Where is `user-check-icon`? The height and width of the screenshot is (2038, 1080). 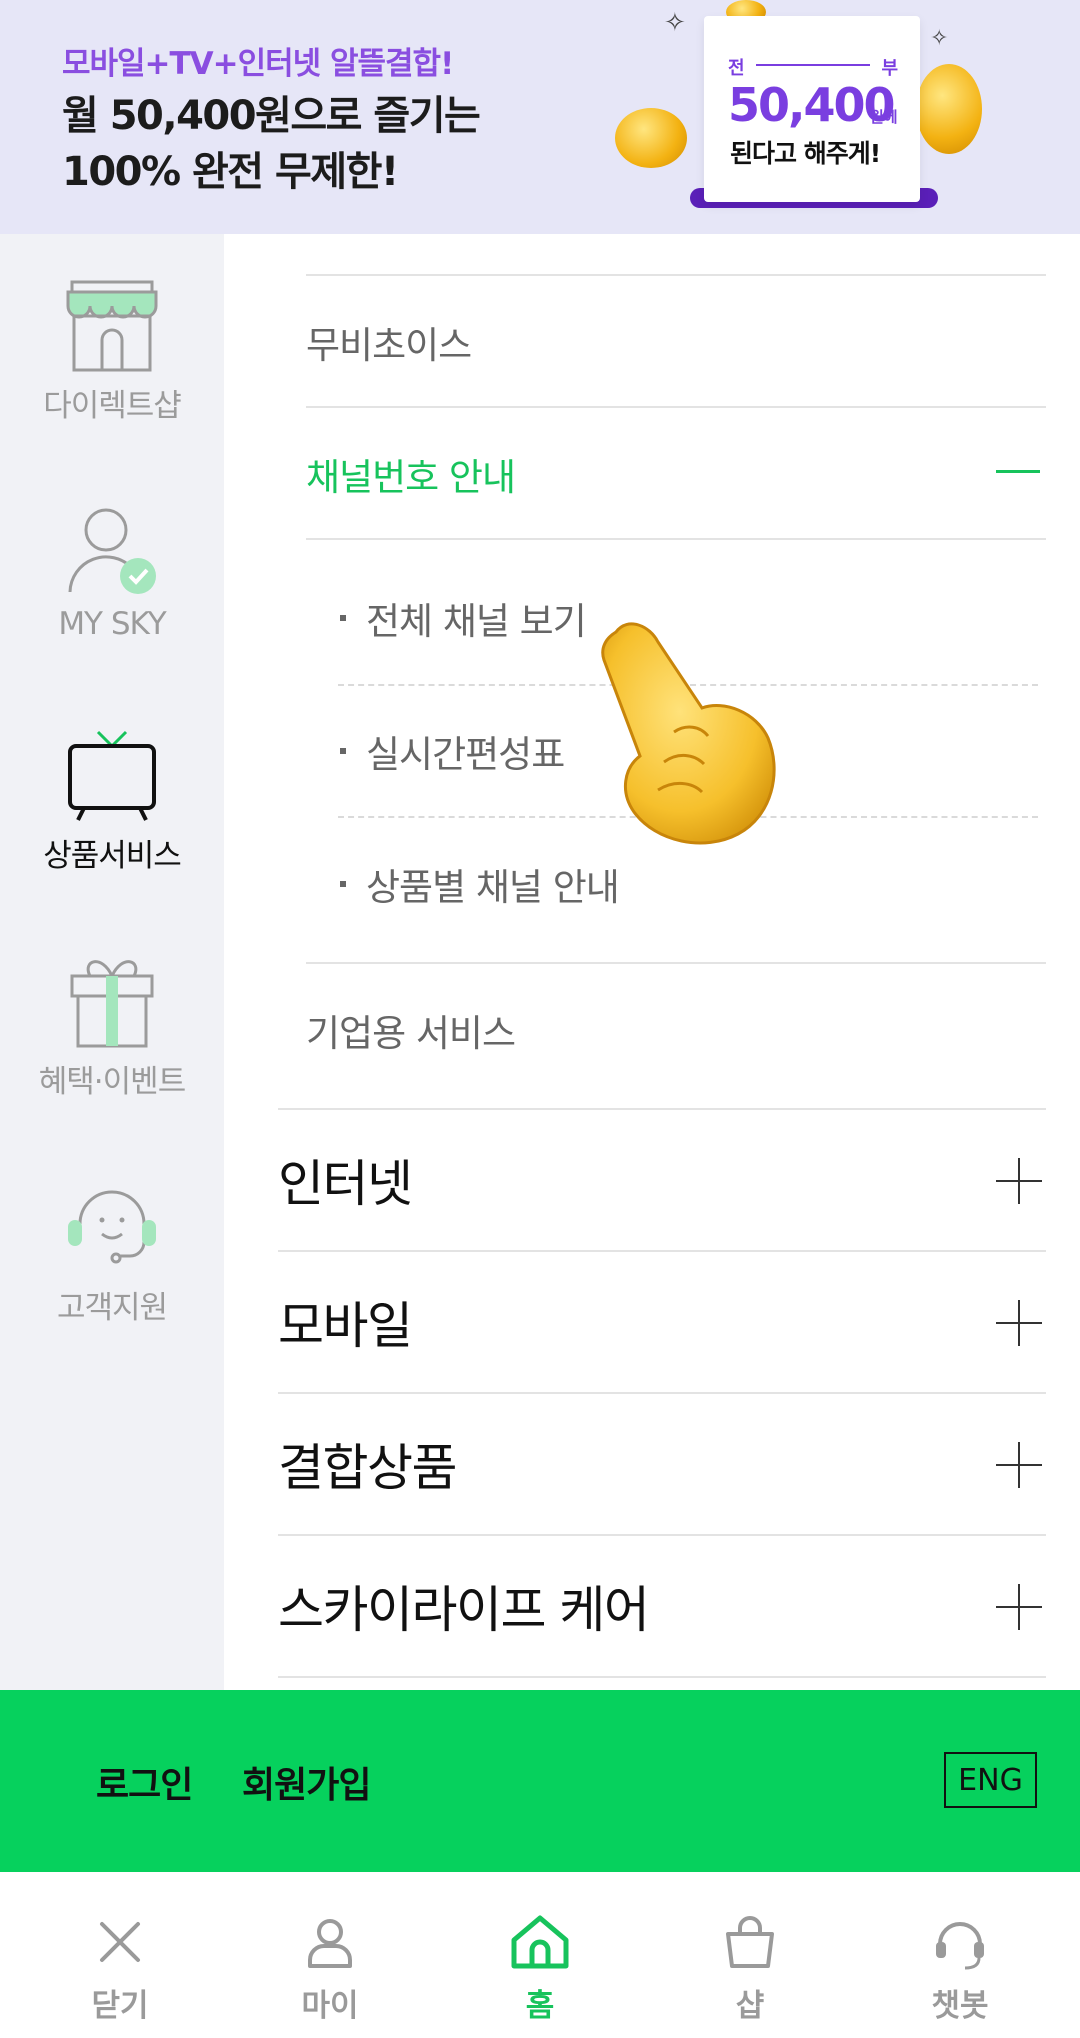
user-check-icon is located at coordinates (112, 551).